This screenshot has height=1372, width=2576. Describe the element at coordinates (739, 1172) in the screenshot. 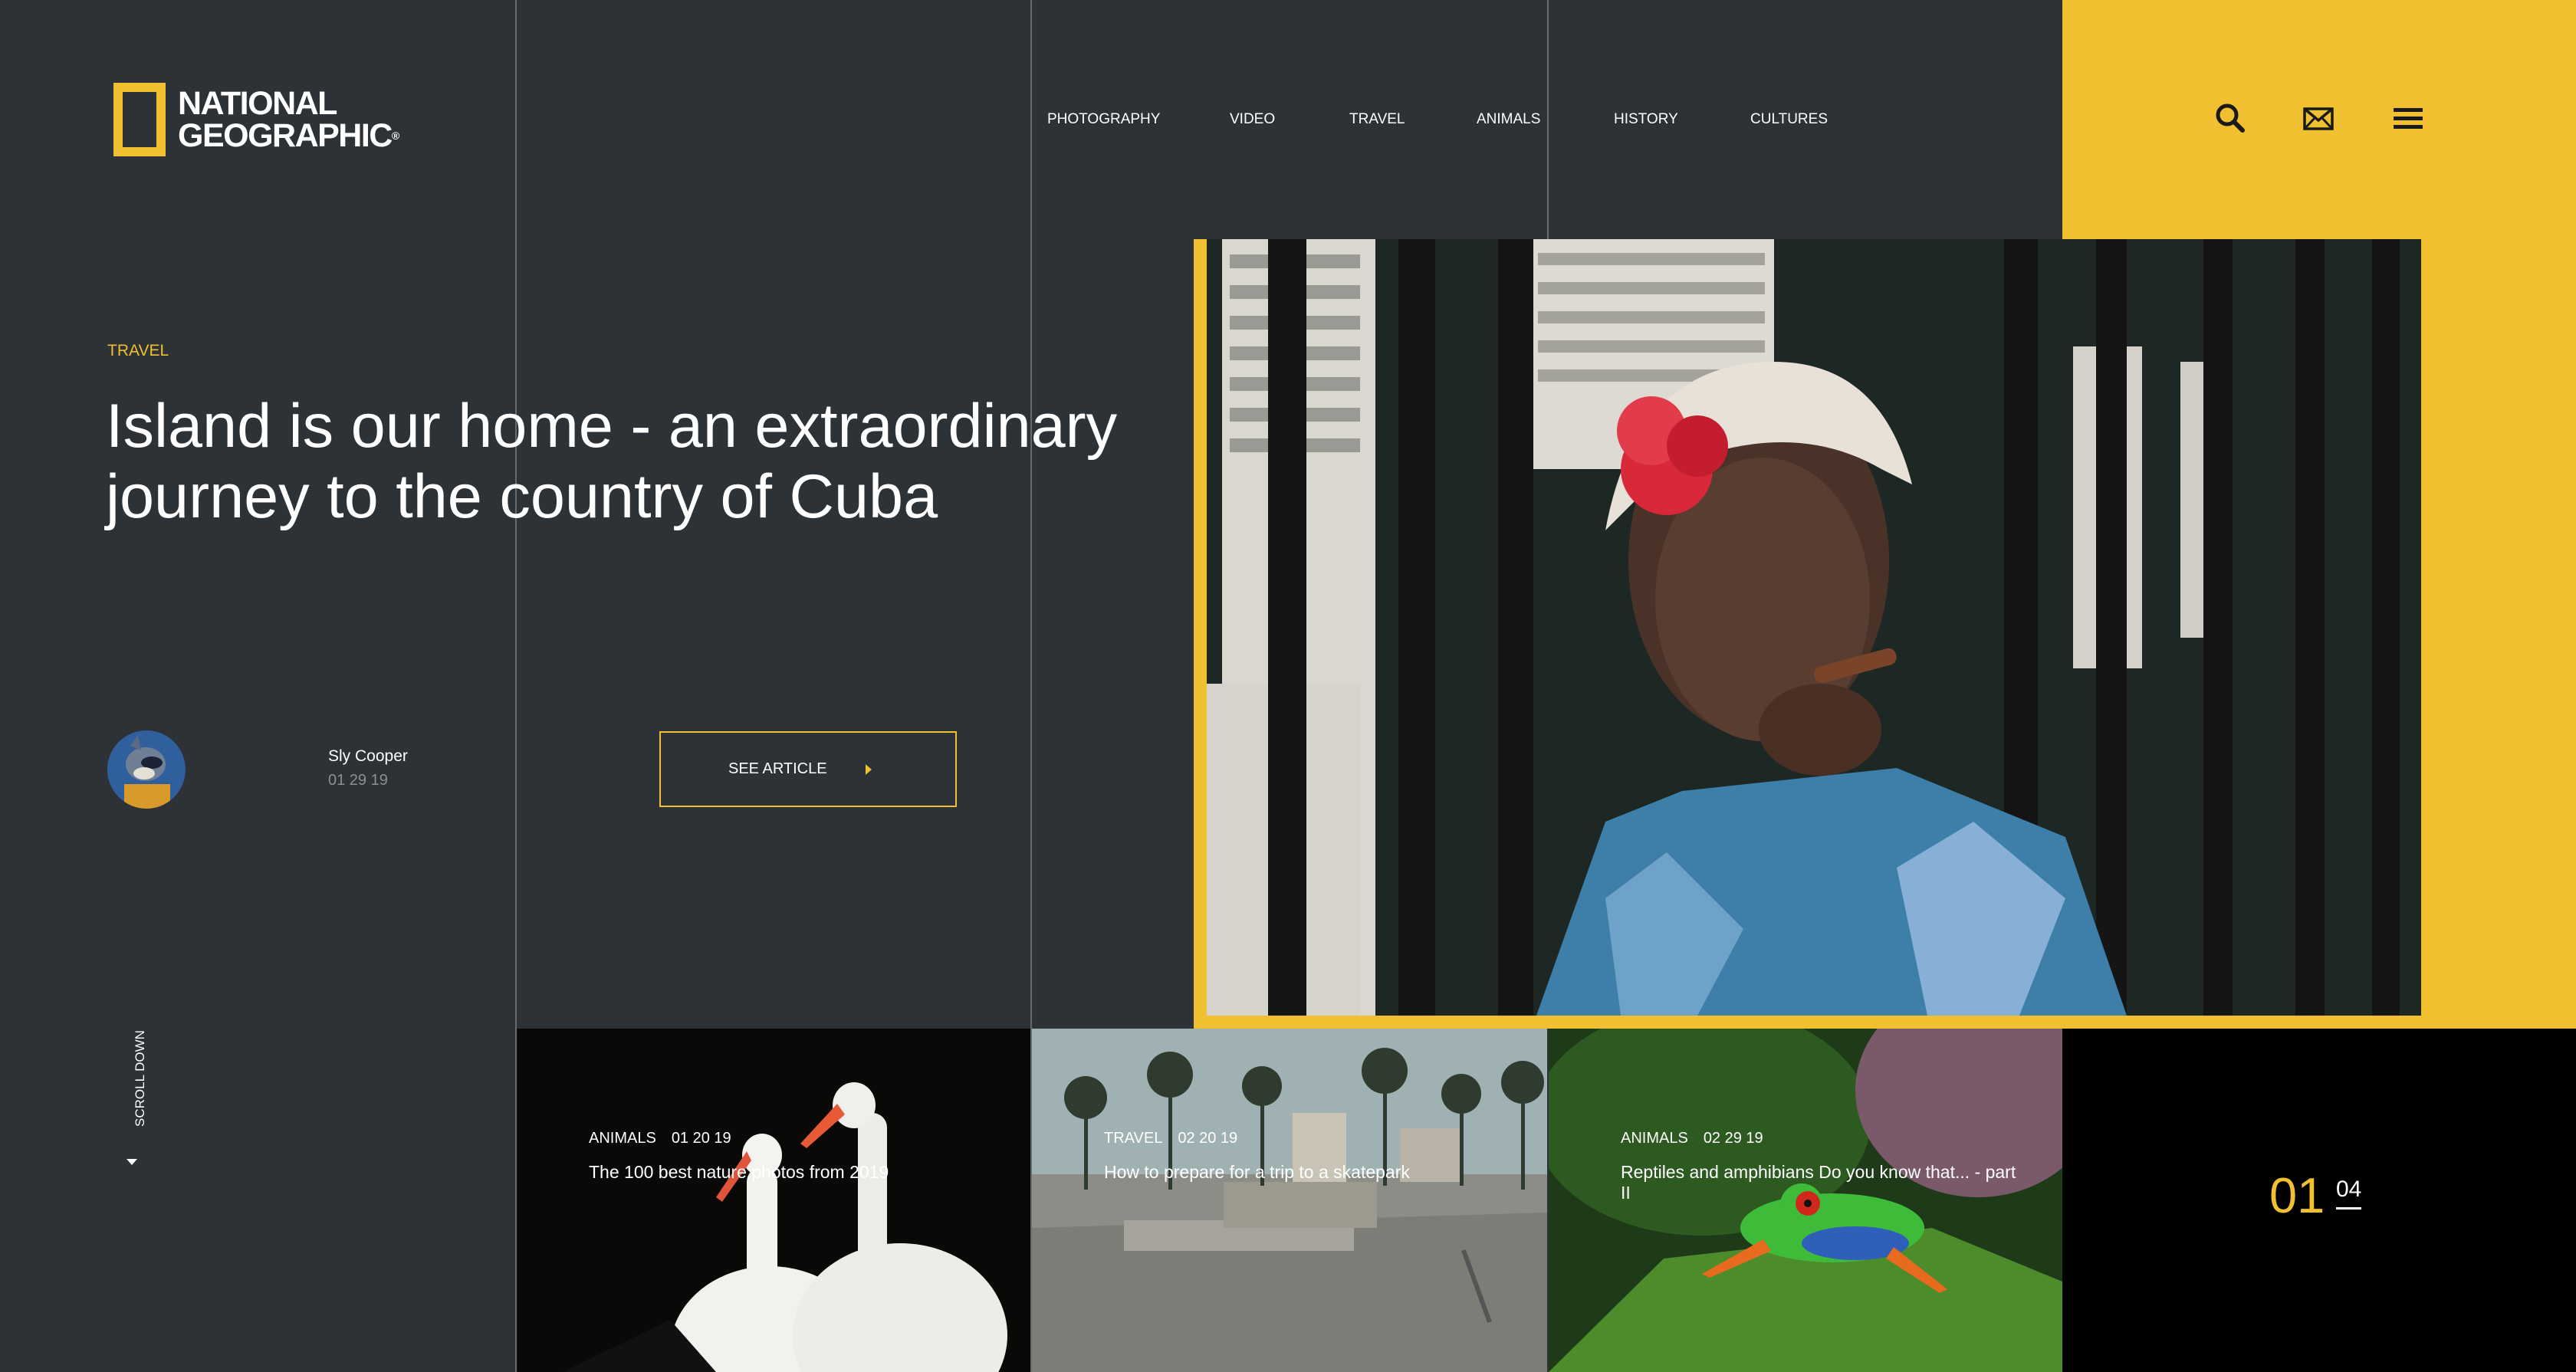

I see `card-title: The 100 best nature photos from 2019` at that location.